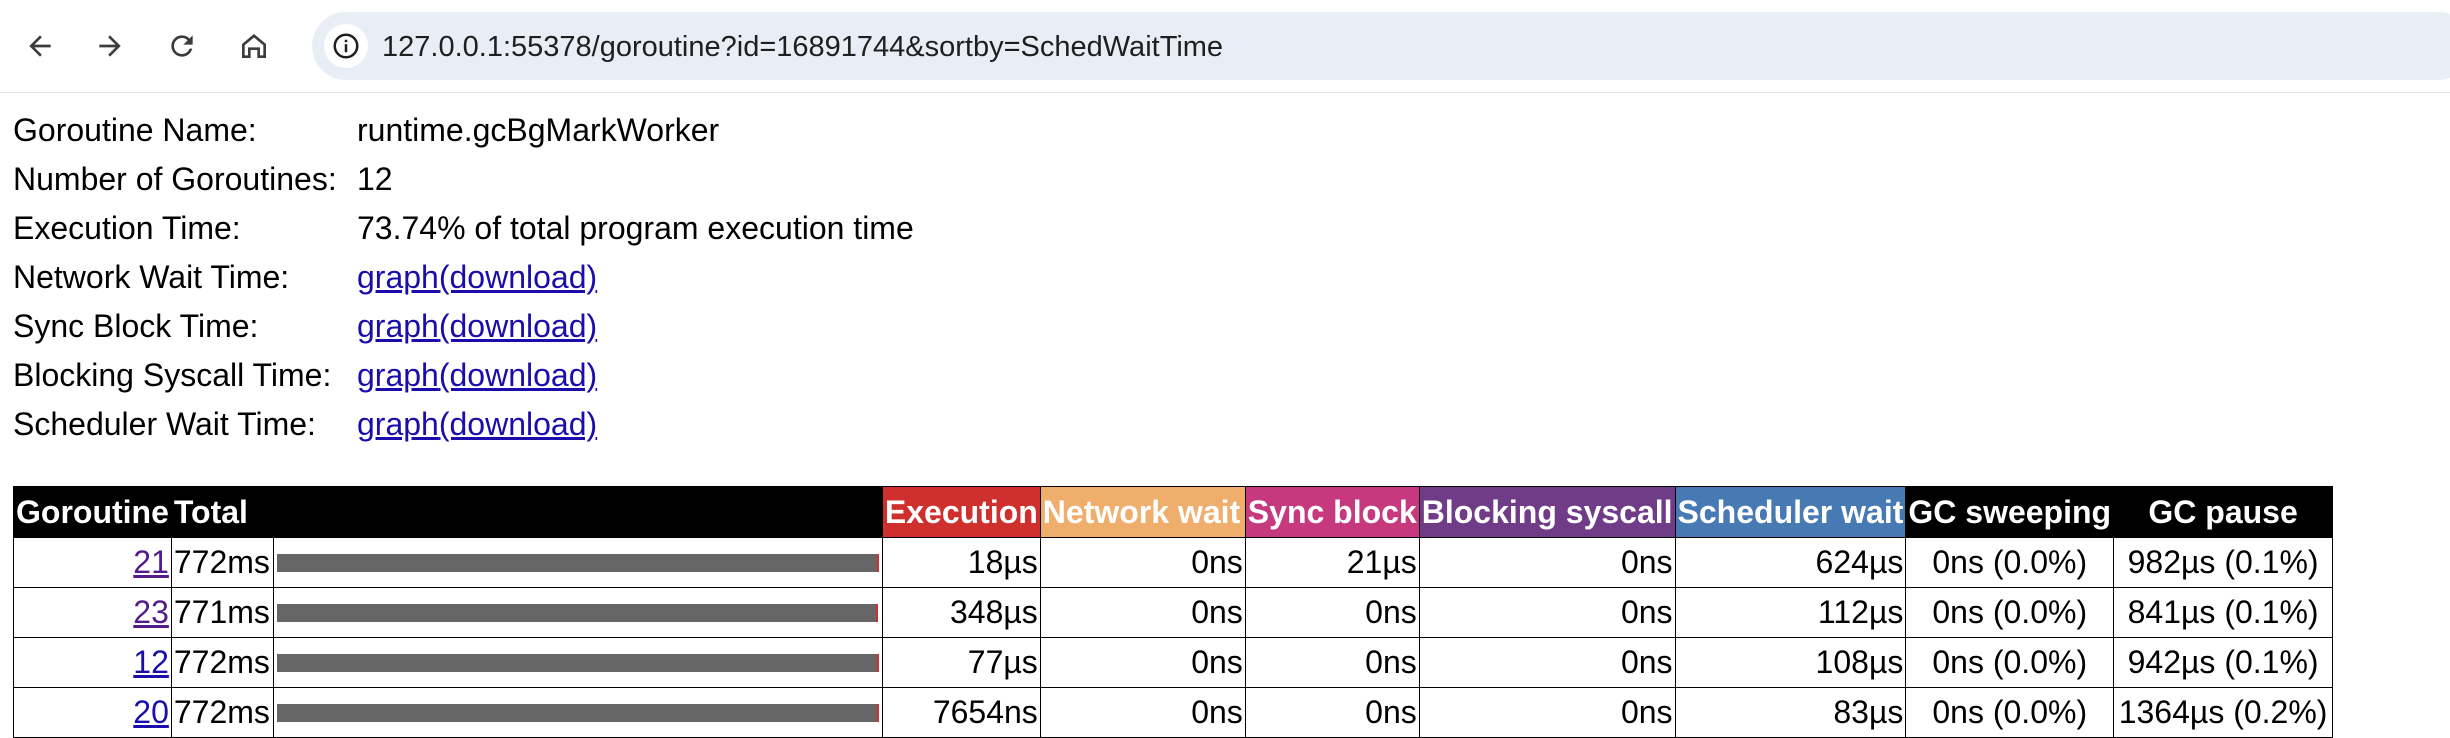 This screenshot has height=738, width=2450. I want to click on execution-cell: 77µs, so click(961, 662).